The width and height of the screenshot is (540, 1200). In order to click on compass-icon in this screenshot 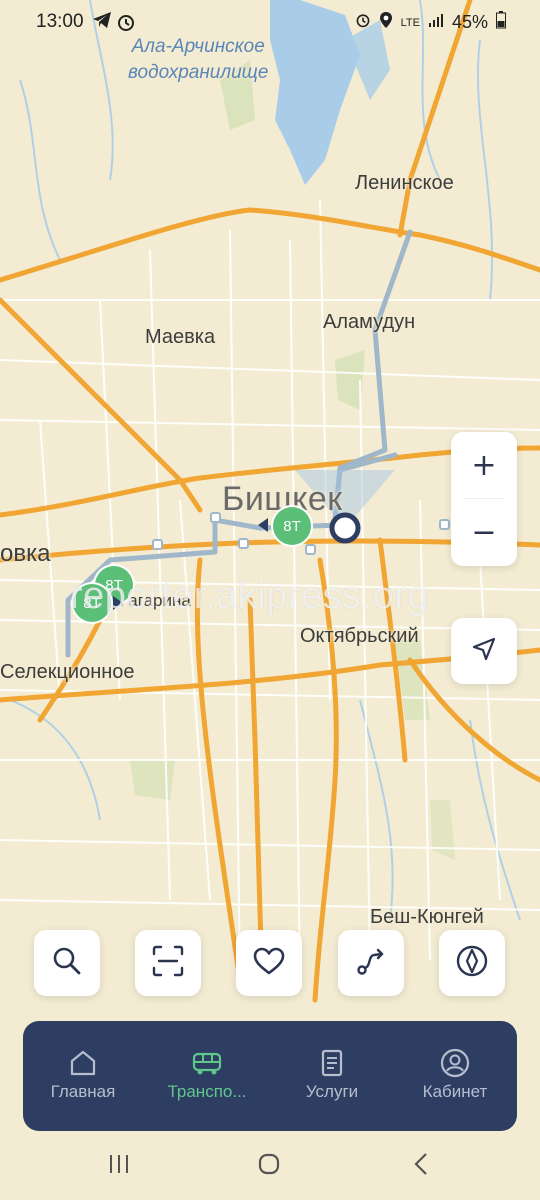, I will do `click(472, 963)`.